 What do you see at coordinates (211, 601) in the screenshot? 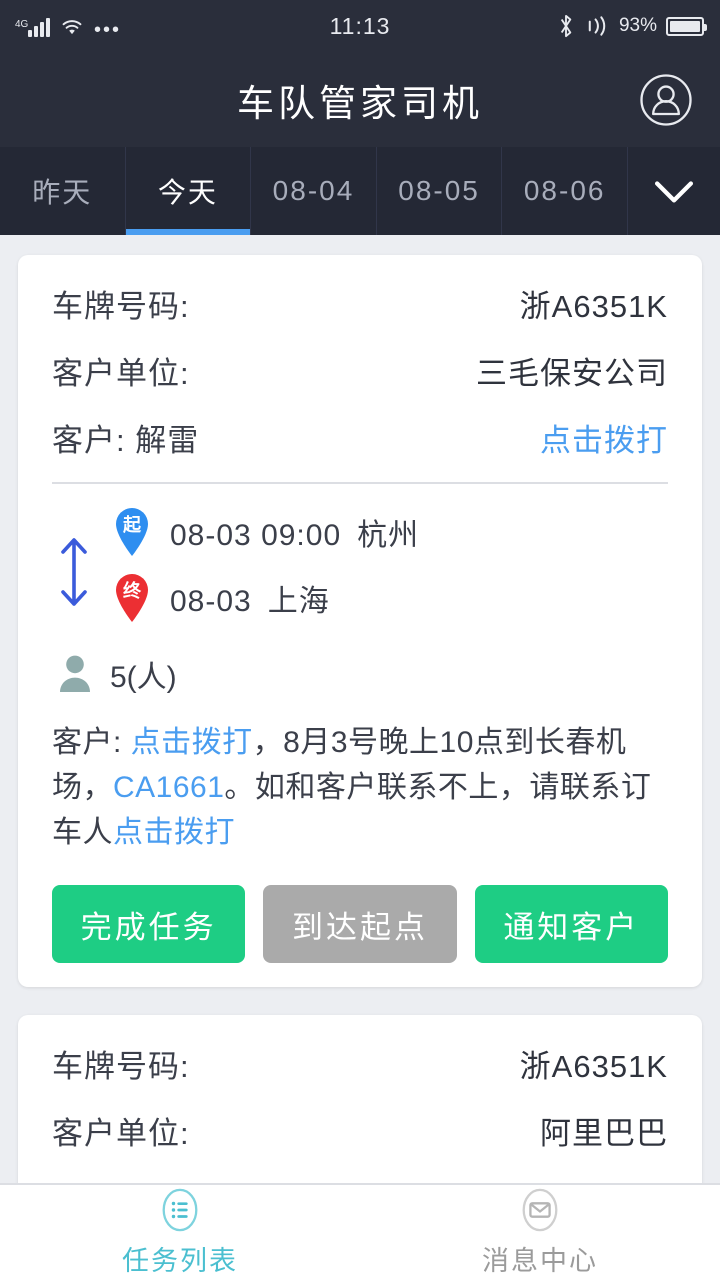
I see `destination-datetime: 08-03` at bounding box center [211, 601].